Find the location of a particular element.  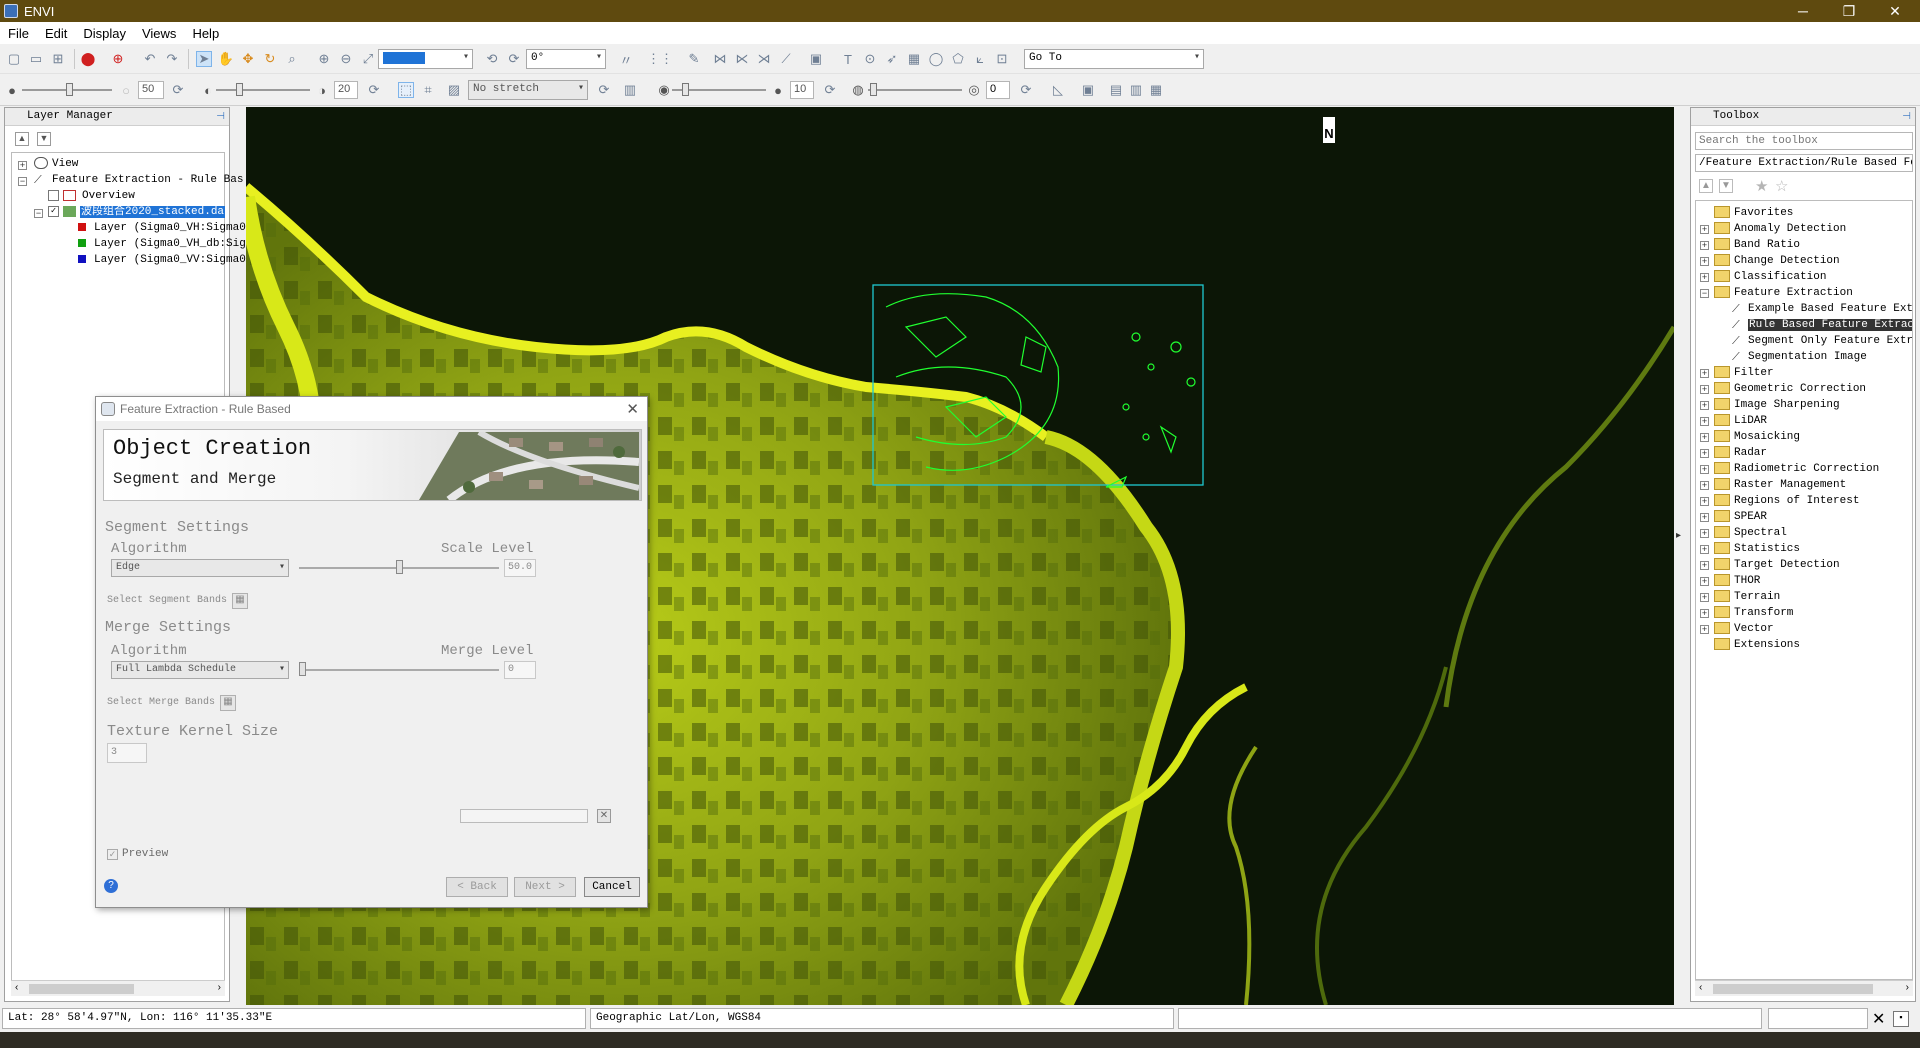

toolbox-item: Anomaly Detection is located at coordinates (1780, 229).